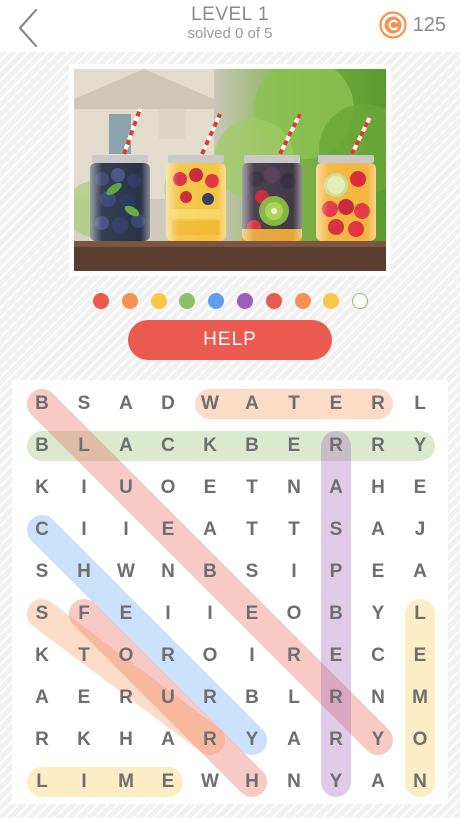  Describe the element at coordinates (336, 572) in the screenshot. I see `grid-letter: P` at that location.